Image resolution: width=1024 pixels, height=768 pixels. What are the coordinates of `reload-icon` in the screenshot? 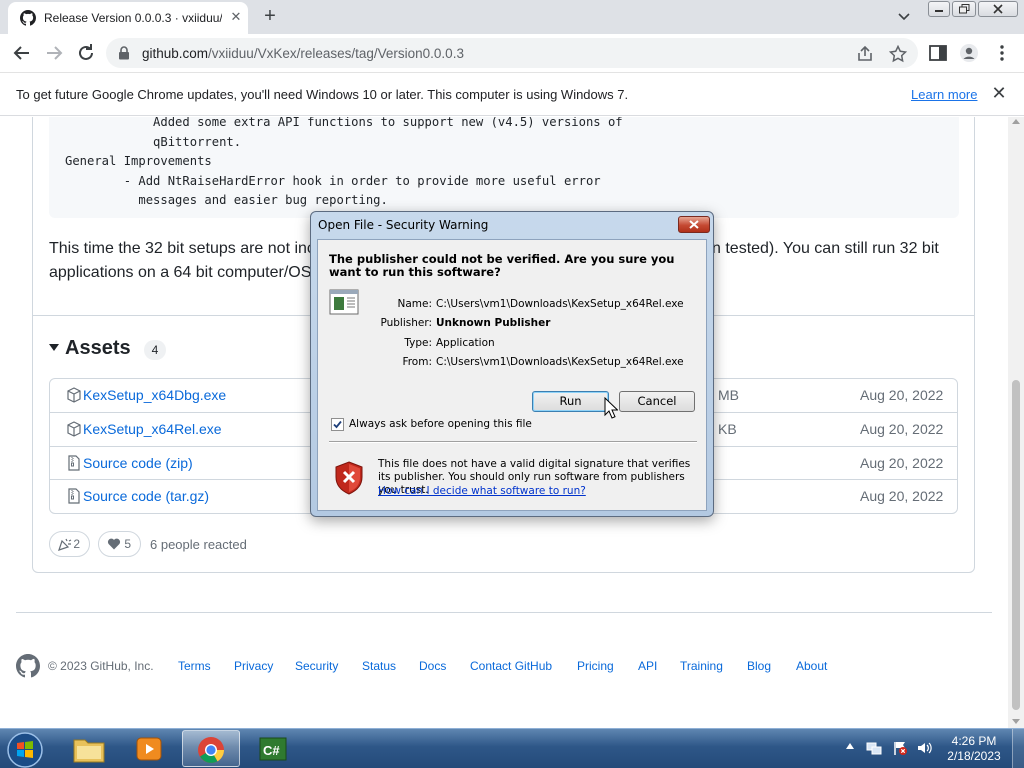 It's located at (86, 53).